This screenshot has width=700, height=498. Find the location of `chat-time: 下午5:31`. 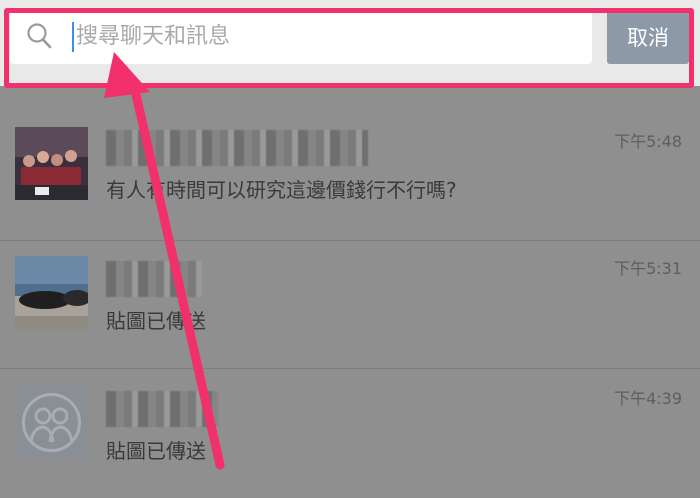

chat-time: 下午5:31 is located at coordinates (648, 268).